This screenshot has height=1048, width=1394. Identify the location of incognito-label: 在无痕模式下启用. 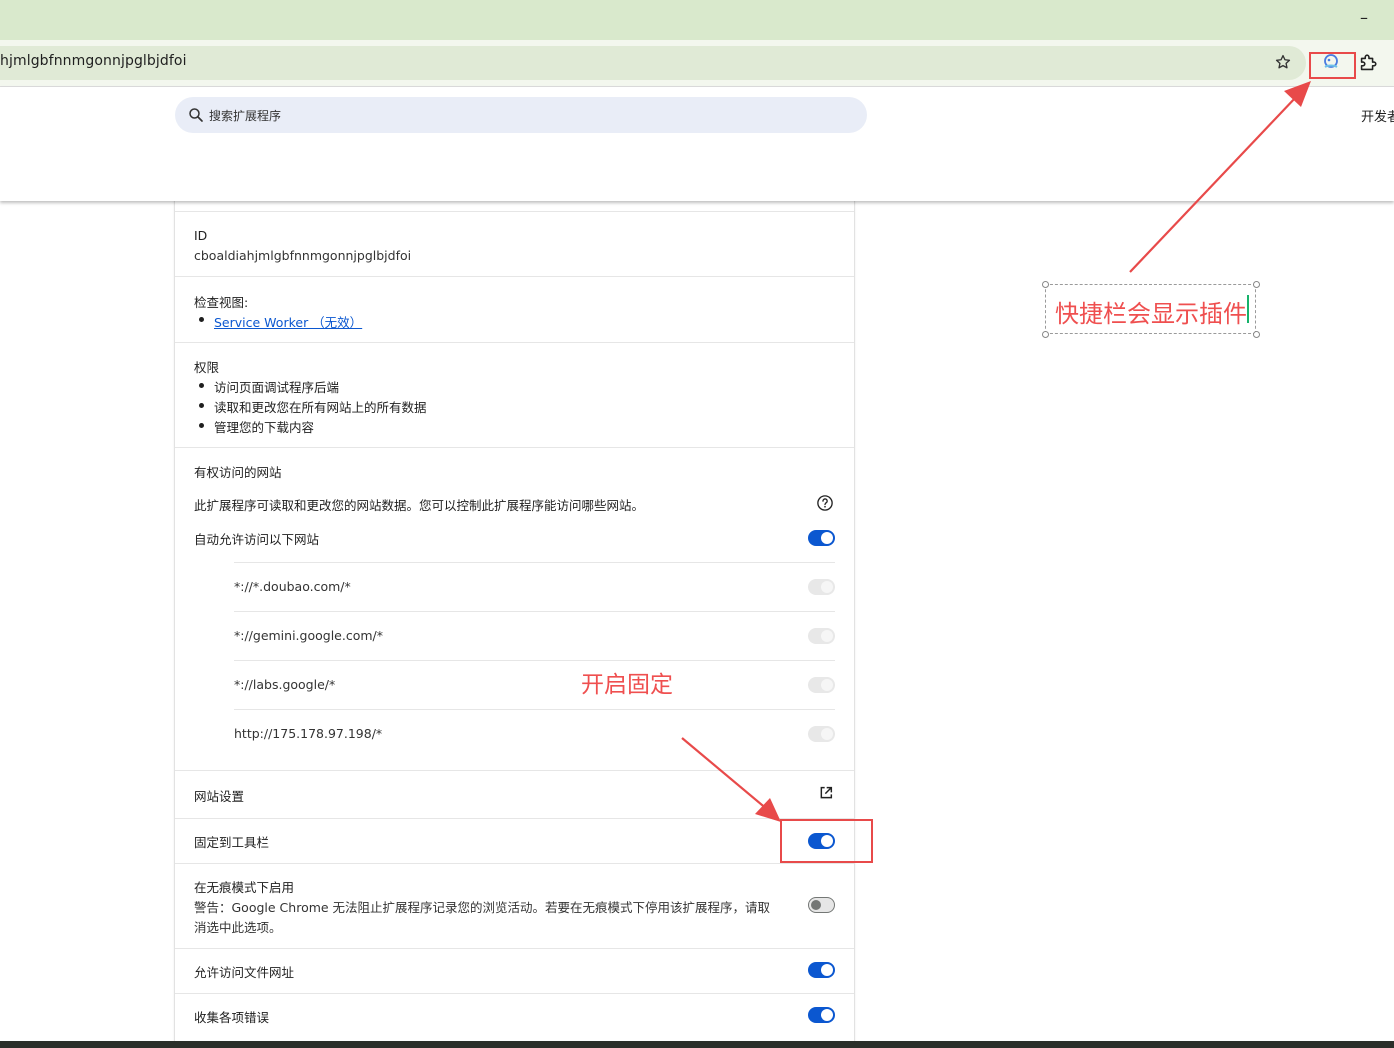
(244, 887).